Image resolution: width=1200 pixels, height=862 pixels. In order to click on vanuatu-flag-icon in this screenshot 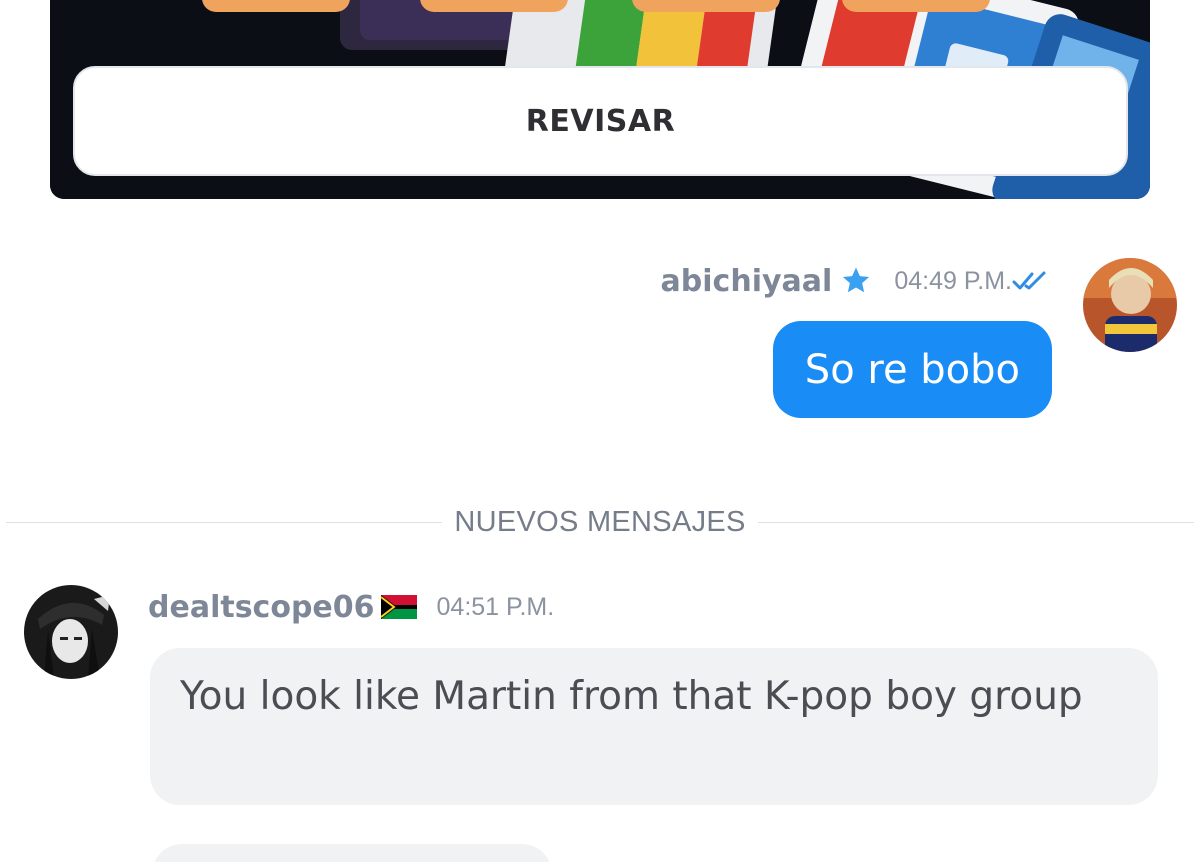, I will do `click(398, 607)`.